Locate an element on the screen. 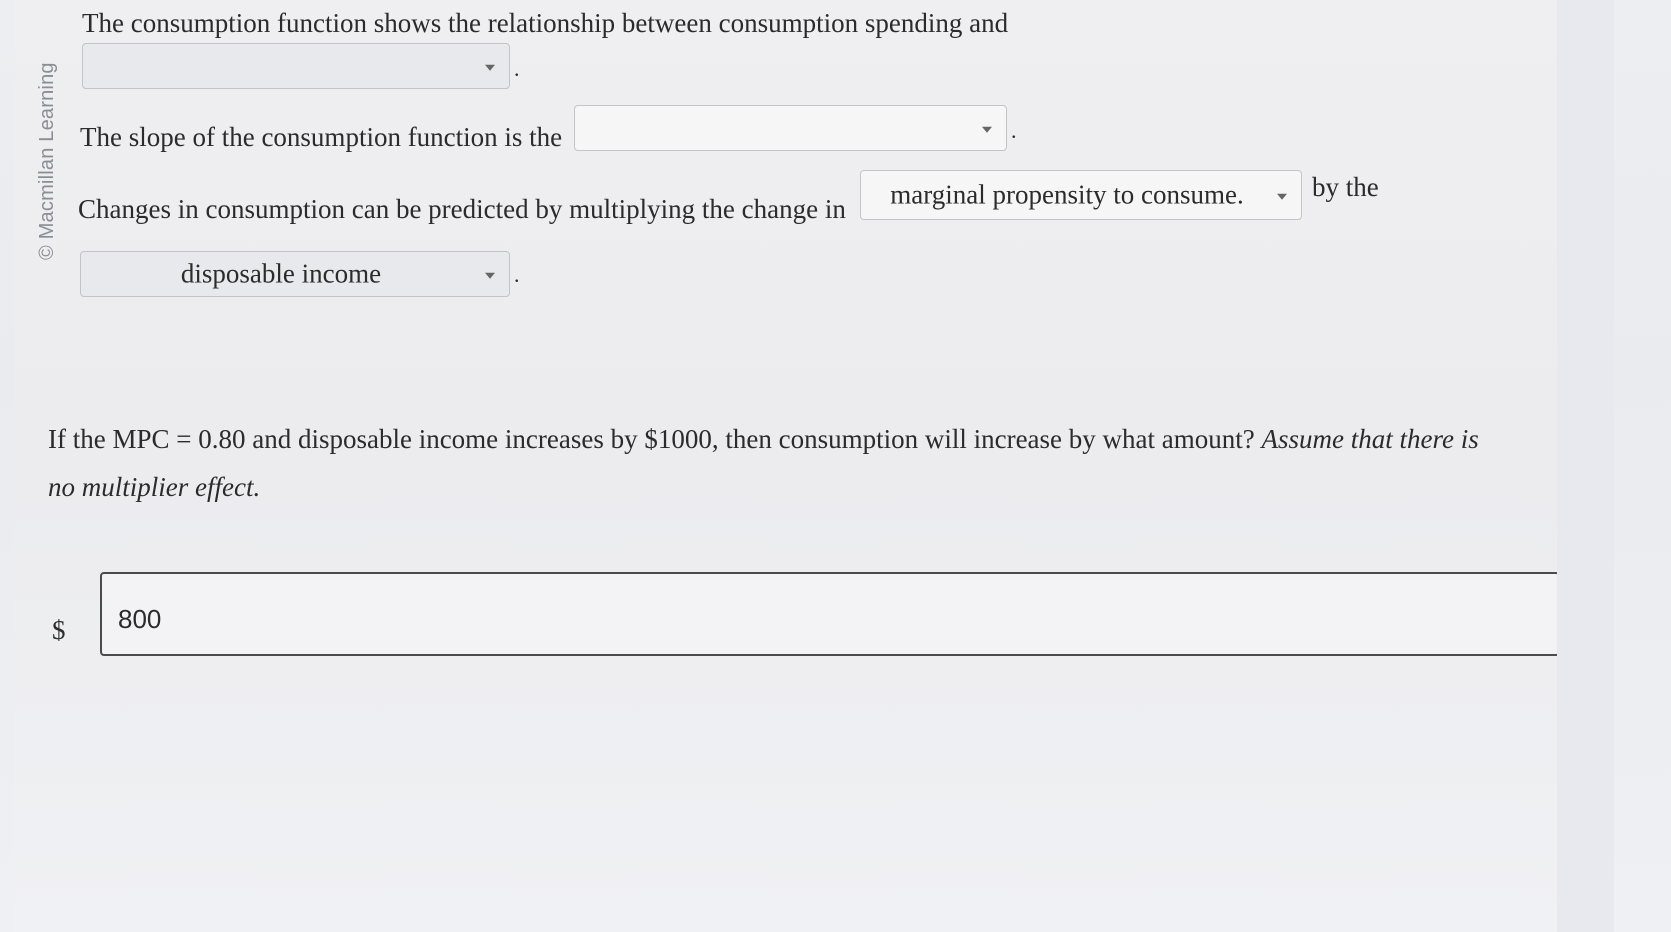 This screenshot has height=932, width=1671. q1-dropdown is located at coordinates (296, 66).